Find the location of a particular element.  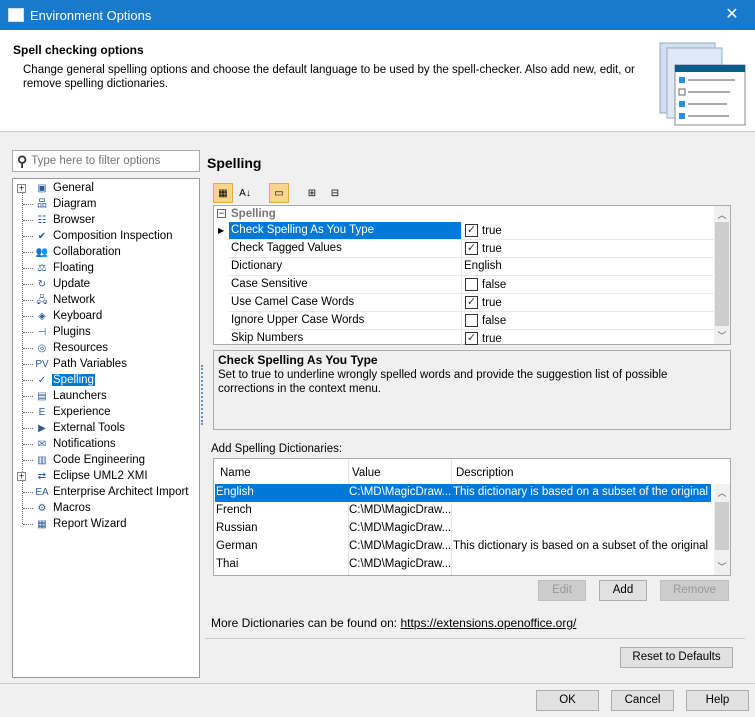

tree-item-code-engineering: ▥ Code Engineering is located at coordinates (106, 460).